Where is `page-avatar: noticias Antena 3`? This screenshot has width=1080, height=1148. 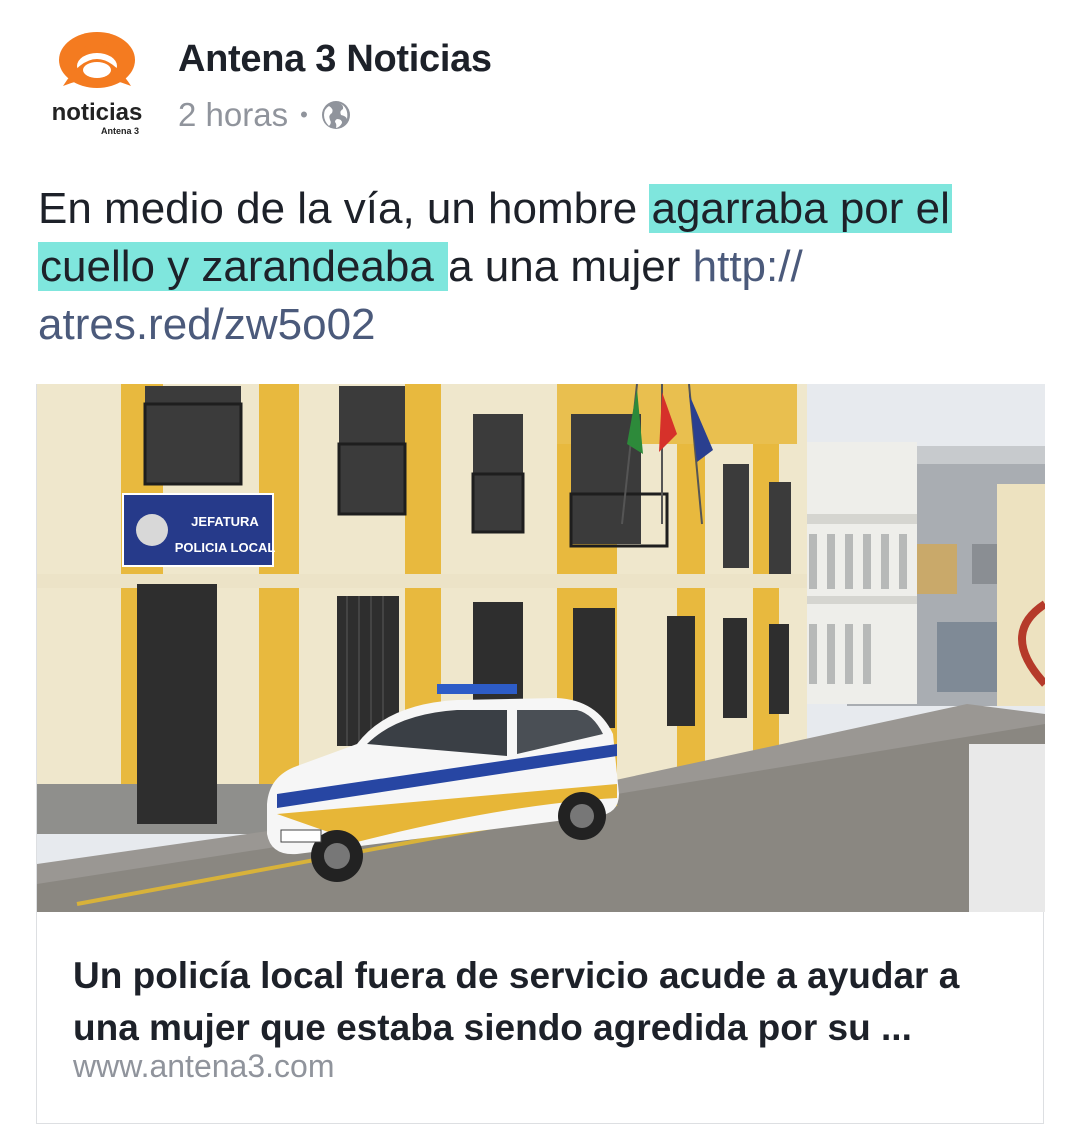 page-avatar: noticias Antena 3 is located at coordinates (97, 83).